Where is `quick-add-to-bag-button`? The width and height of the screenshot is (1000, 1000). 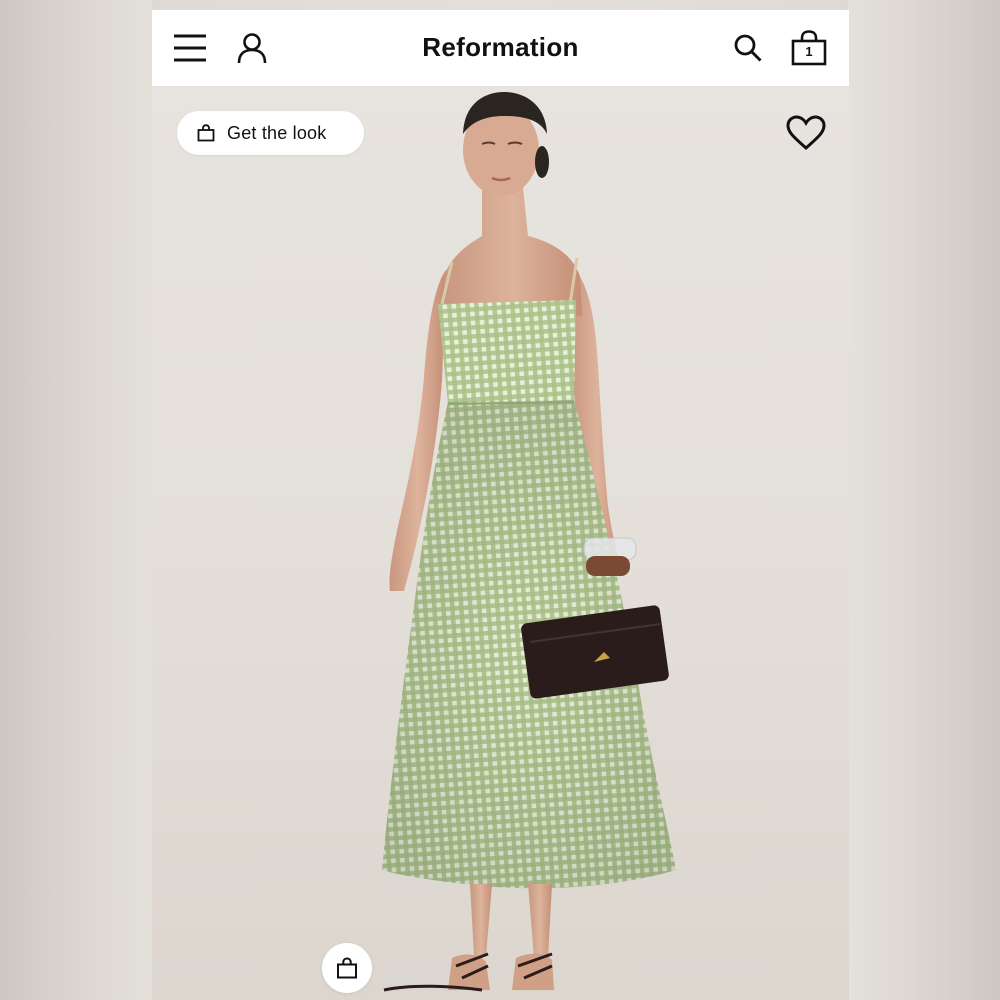 quick-add-to-bag-button is located at coordinates (347, 968).